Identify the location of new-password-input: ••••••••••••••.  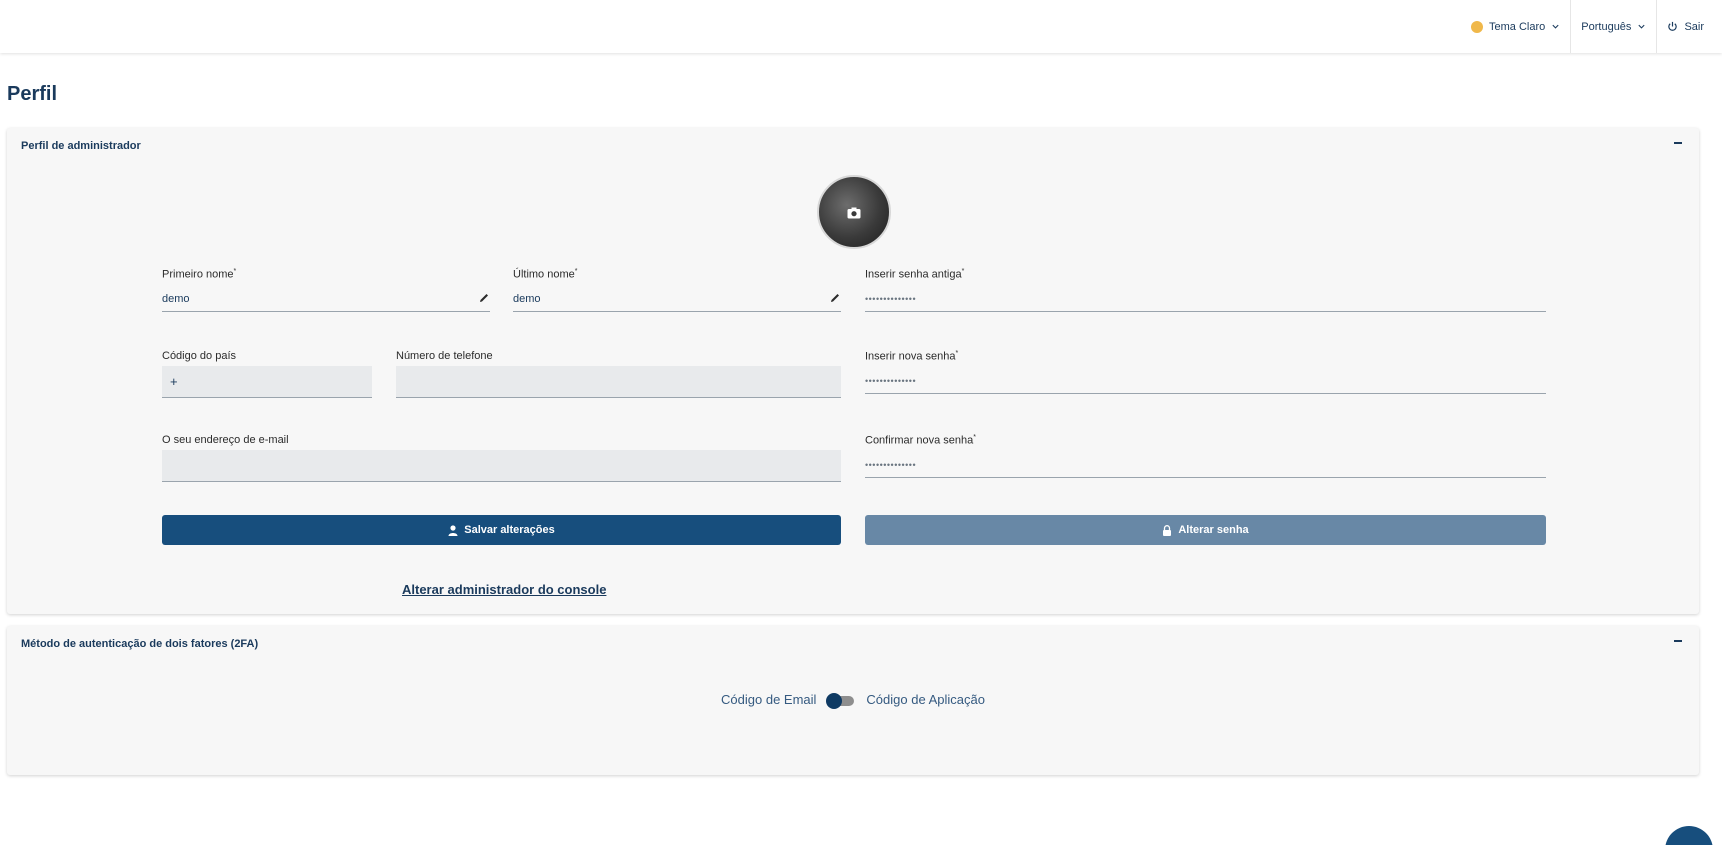
(1205, 381).